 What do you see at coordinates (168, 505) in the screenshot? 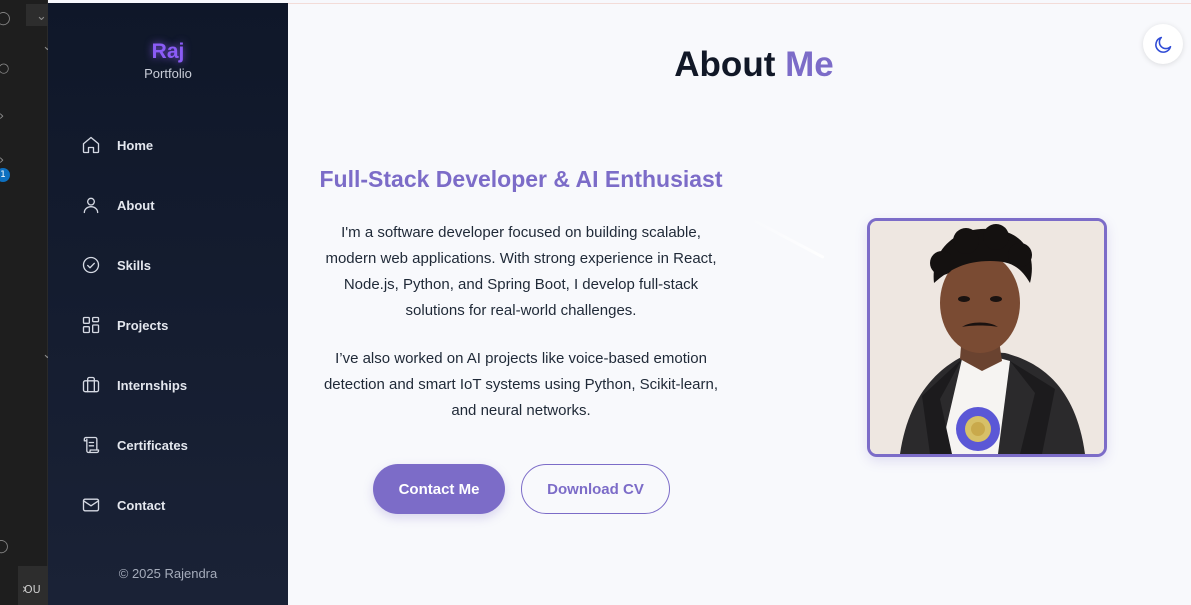
I see `sidebar-item-contact: Contact` at bounding box center [168, 505].